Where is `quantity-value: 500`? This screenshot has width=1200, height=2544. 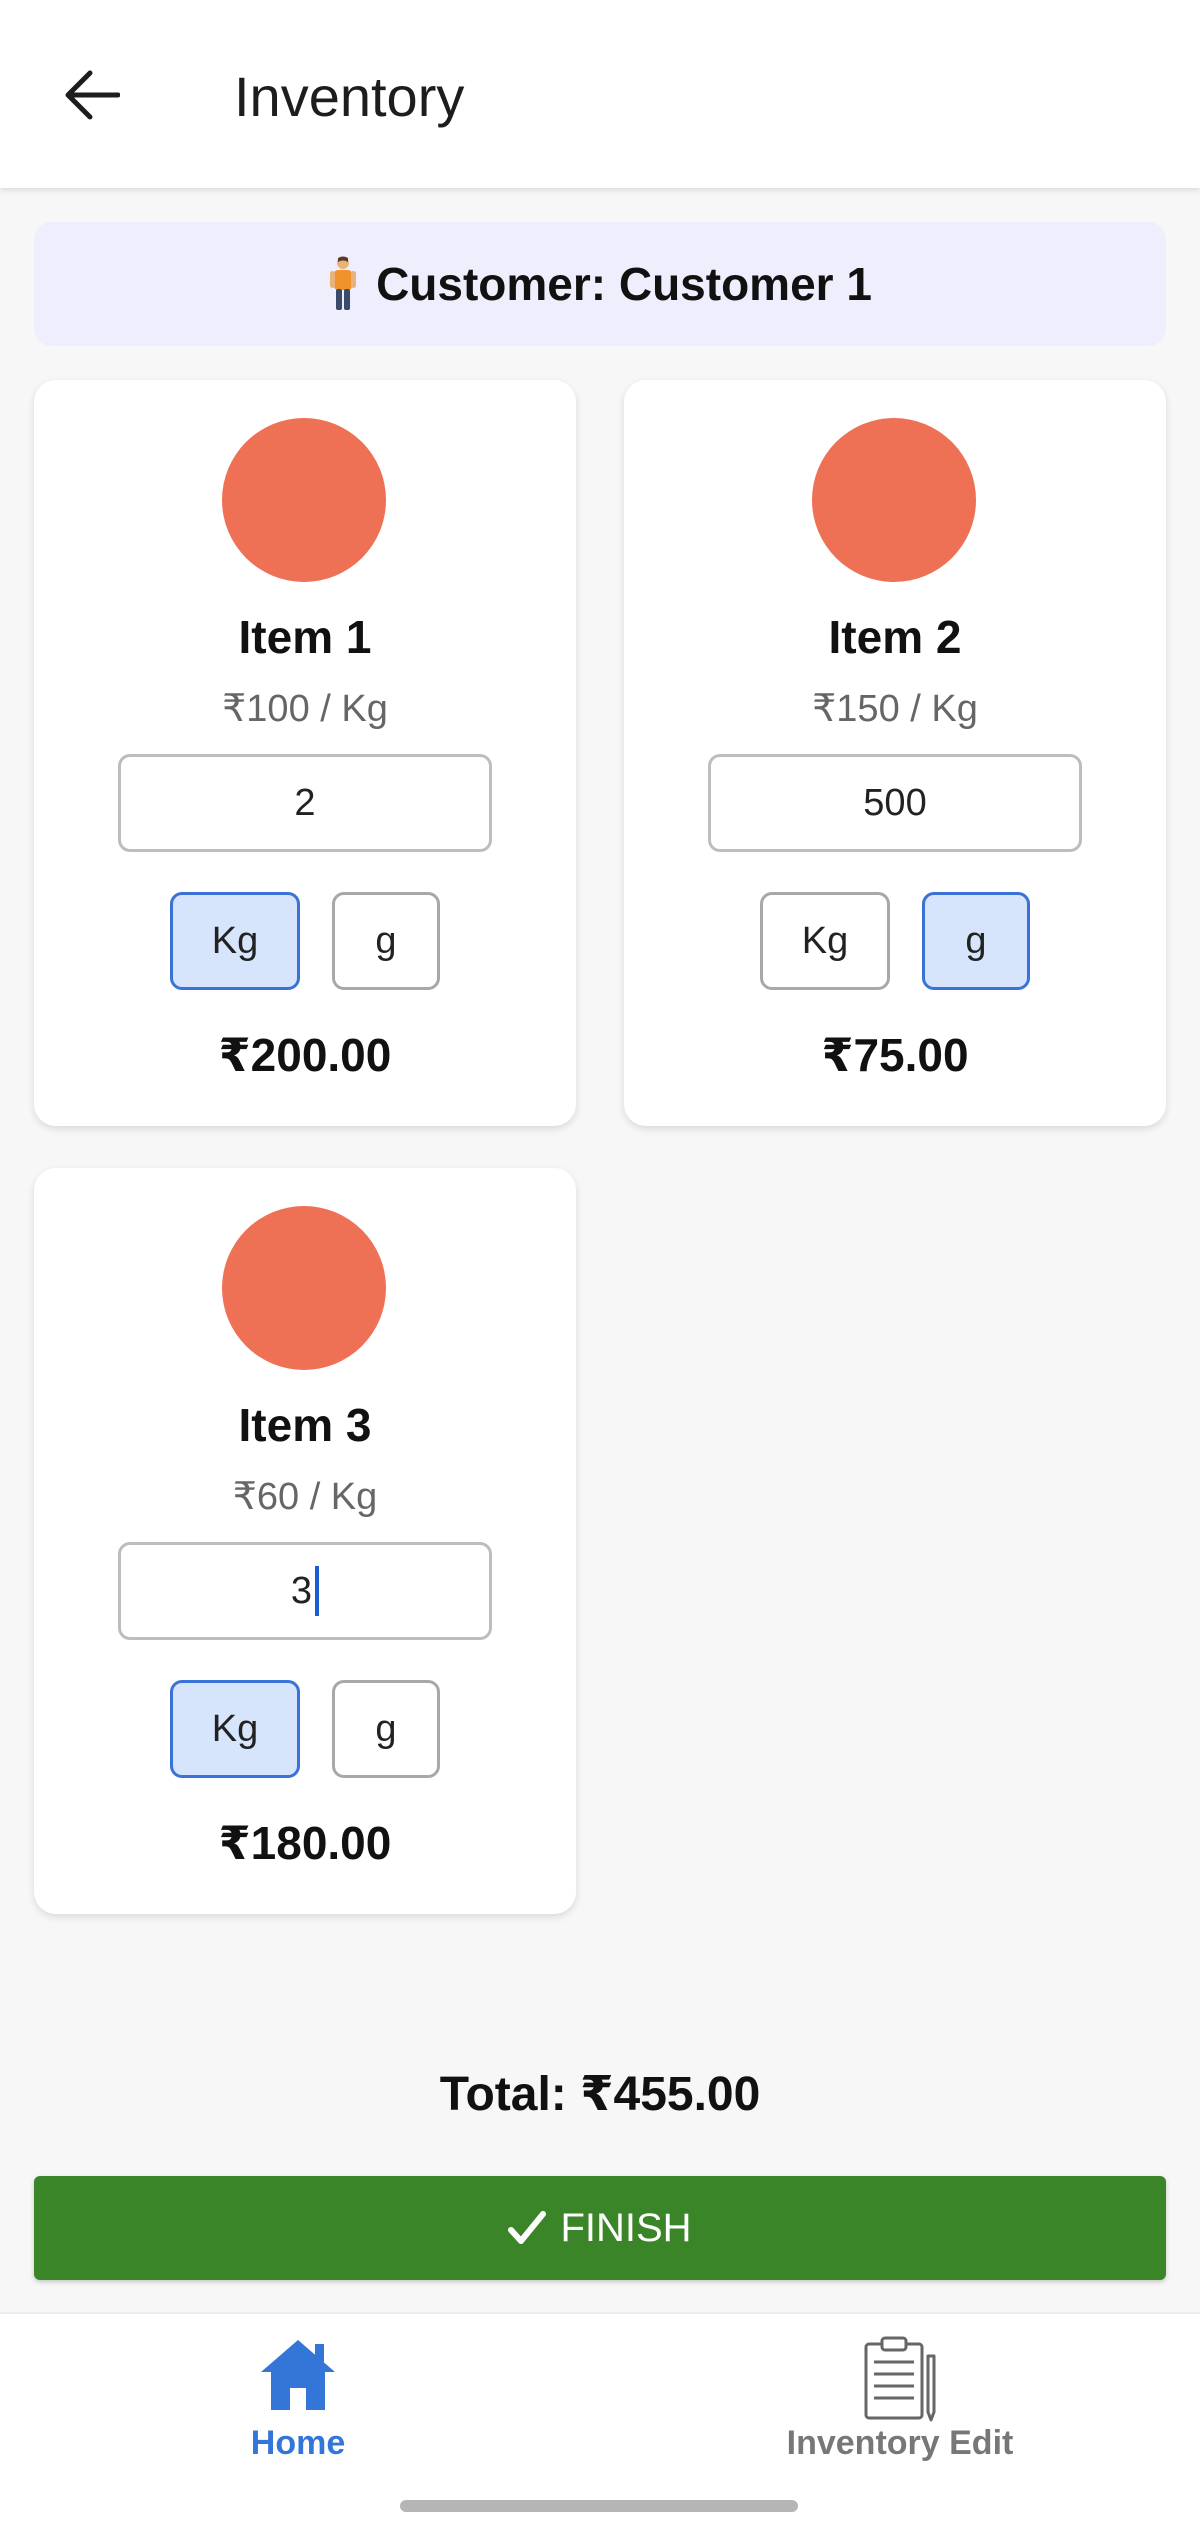 quantity-value: 500 is located at coordinates (895, 802).